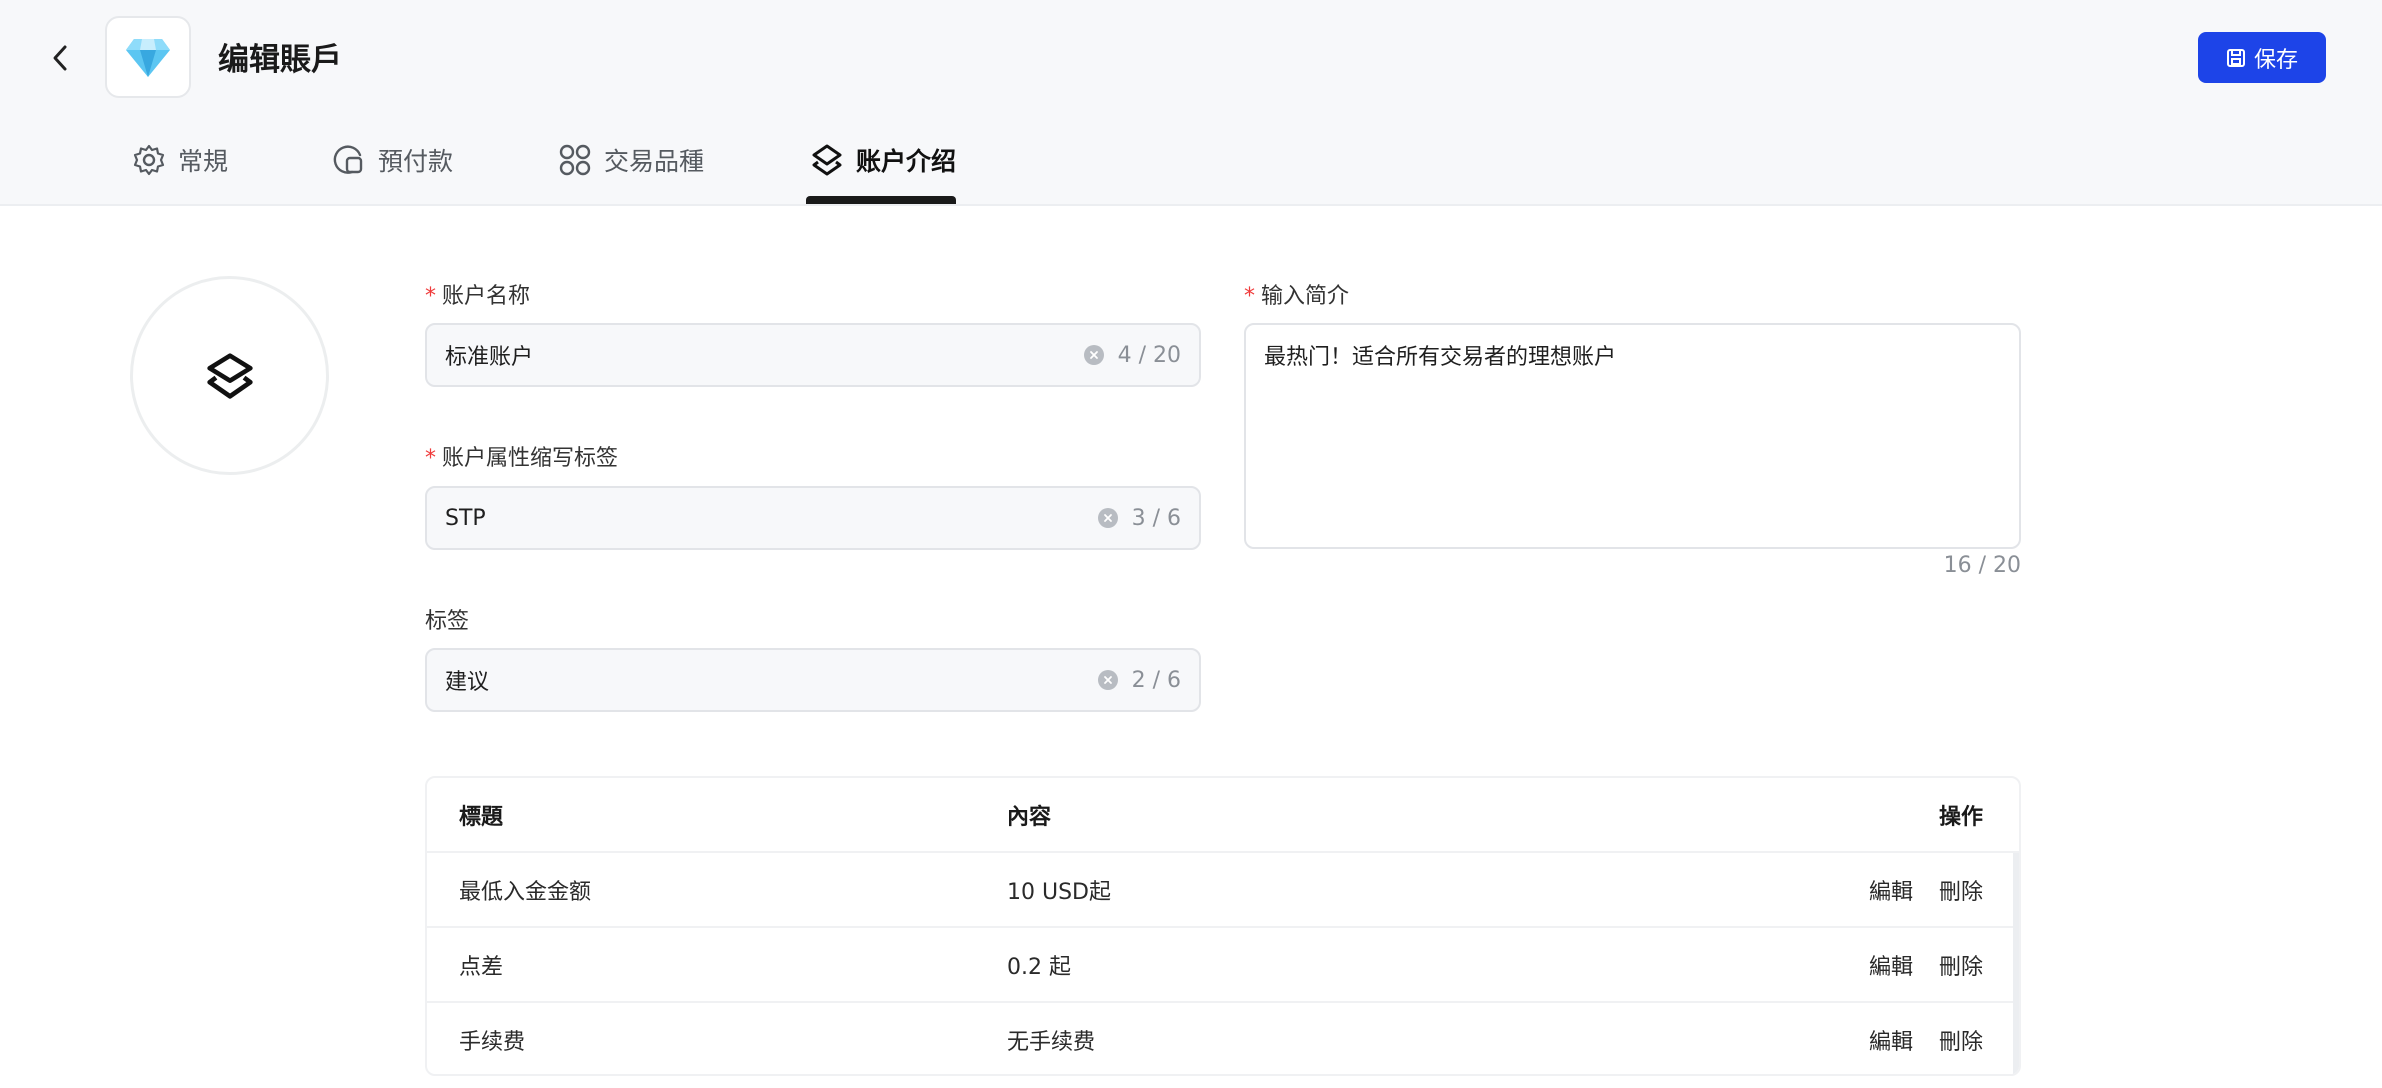 The height and width of the screenshot is (1088, 2382). What do you see at coordinates (1156, 518) in the screenshot?
I see `char-count: 3 / 6` at bounding box center [1156, 518].